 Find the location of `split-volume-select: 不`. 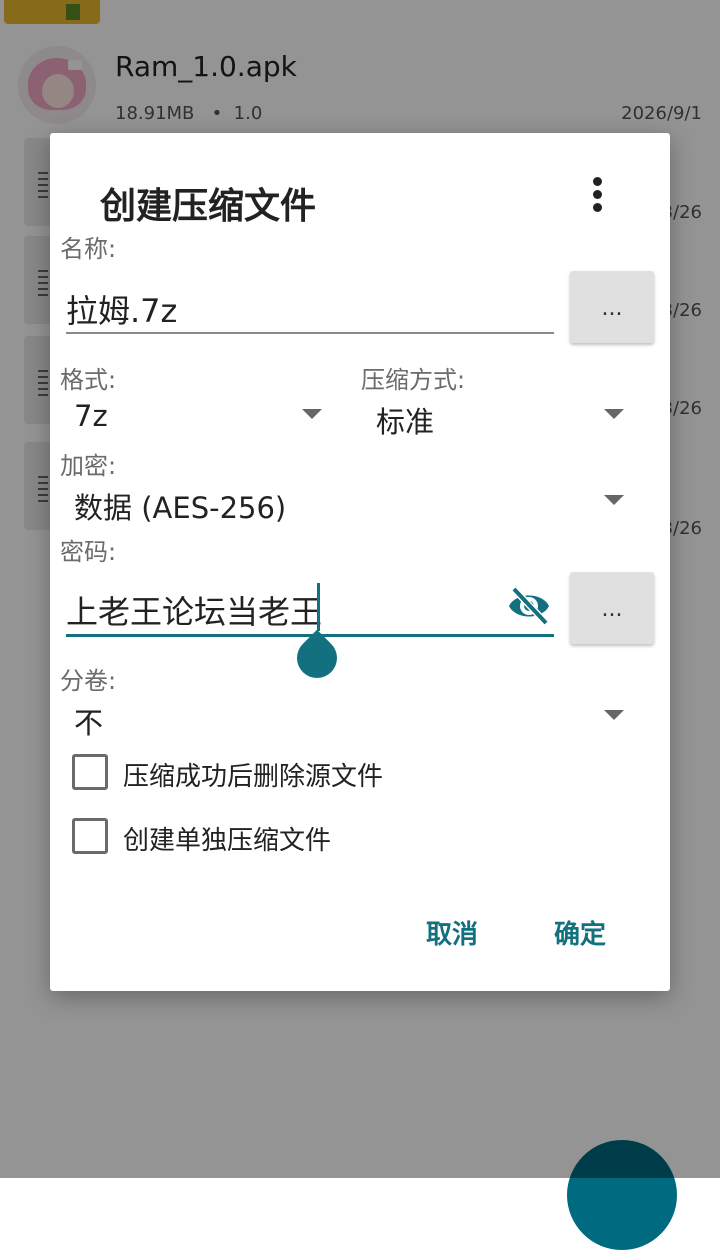

split-volume-select: 不 is located at coordinates (88, 721).